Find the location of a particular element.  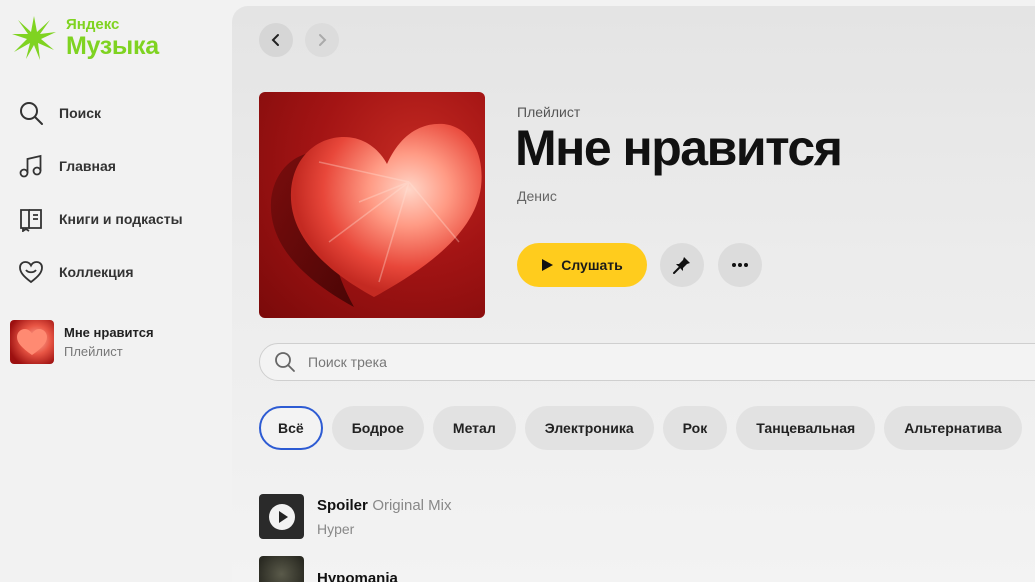

play-button: Слушать is located at coordinates (582, 265).